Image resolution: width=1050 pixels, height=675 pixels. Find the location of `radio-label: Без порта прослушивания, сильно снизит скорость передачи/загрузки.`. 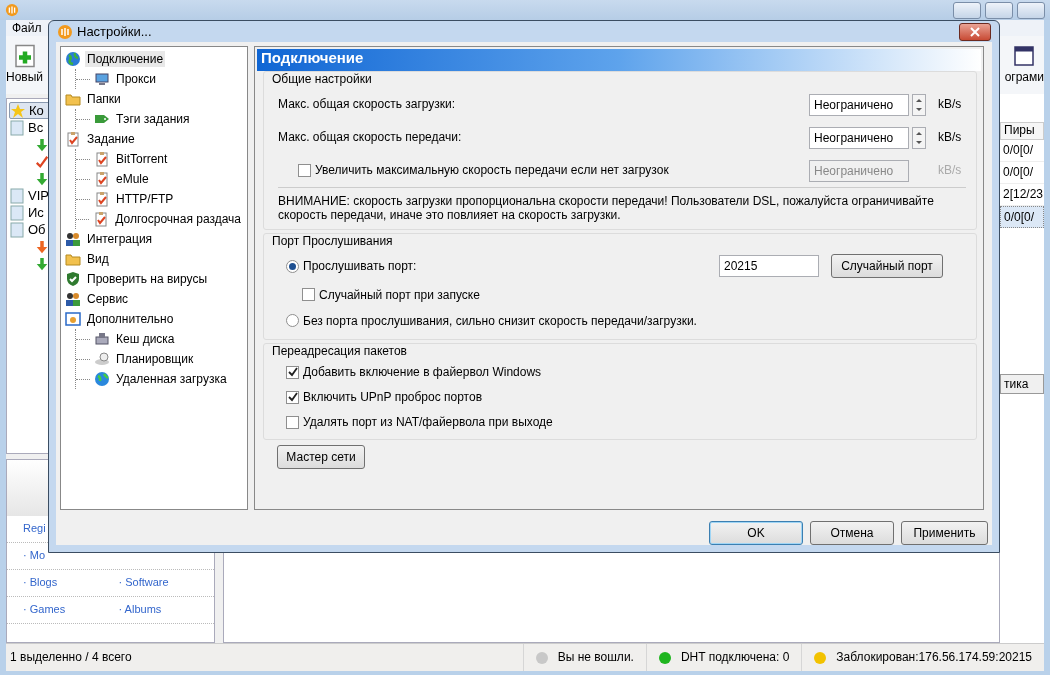

radio-label: Без порта прослушивания, сильно снизит скорость передачи/загрузки. is located at coordinates (500, 320).